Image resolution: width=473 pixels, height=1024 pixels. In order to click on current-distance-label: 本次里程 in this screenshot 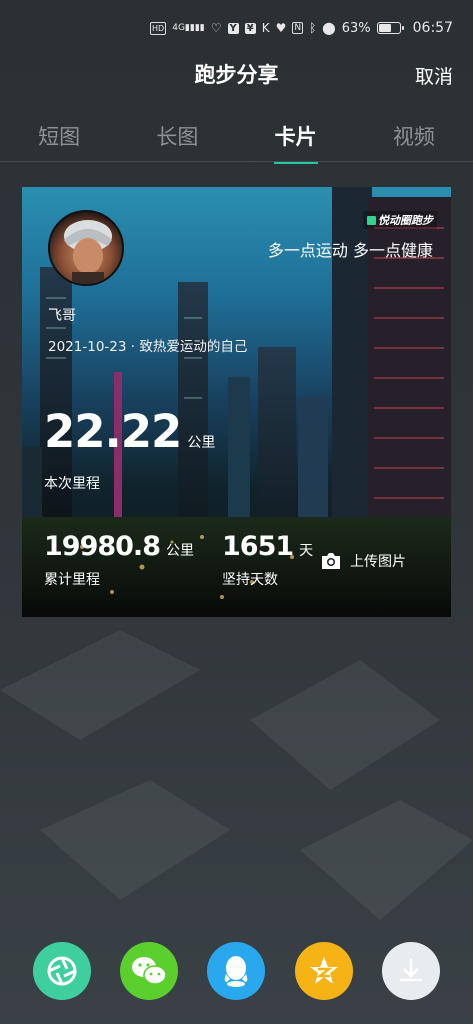, I will do `click(72, 484)`.